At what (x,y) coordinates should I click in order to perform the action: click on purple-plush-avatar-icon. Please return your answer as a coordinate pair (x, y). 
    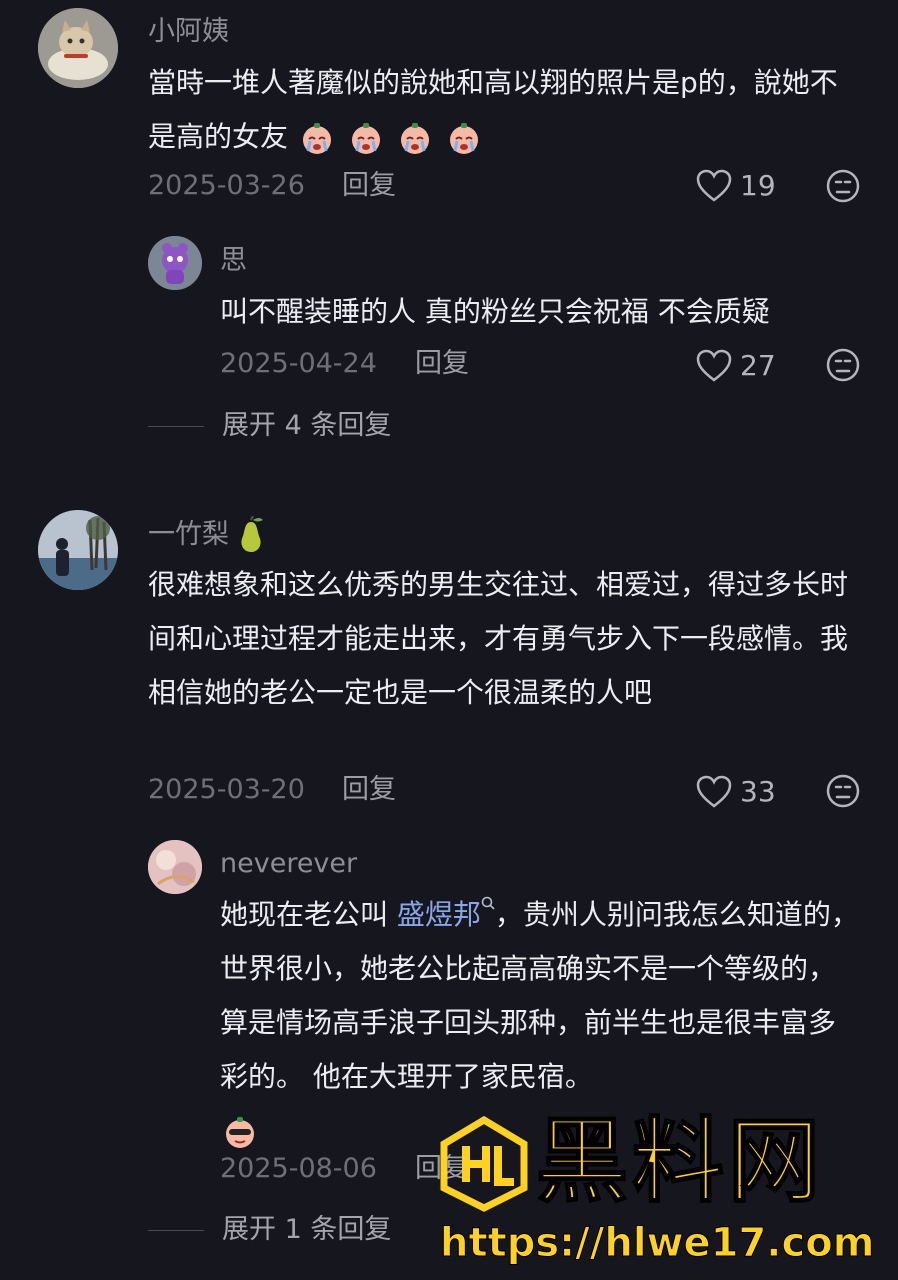
    Looking at the image, I should click on (175, 263).